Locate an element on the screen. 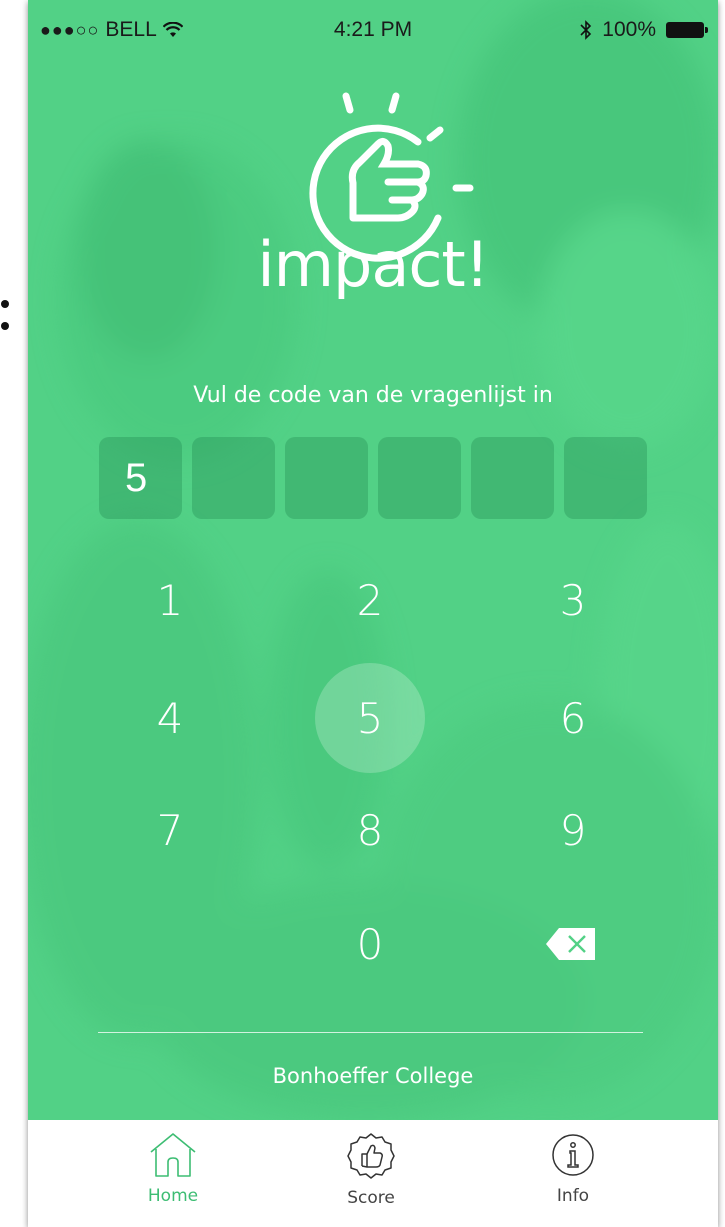 This screenshot has height=1227, width=725. status-right: 100% is located at coordinates (644, 30).